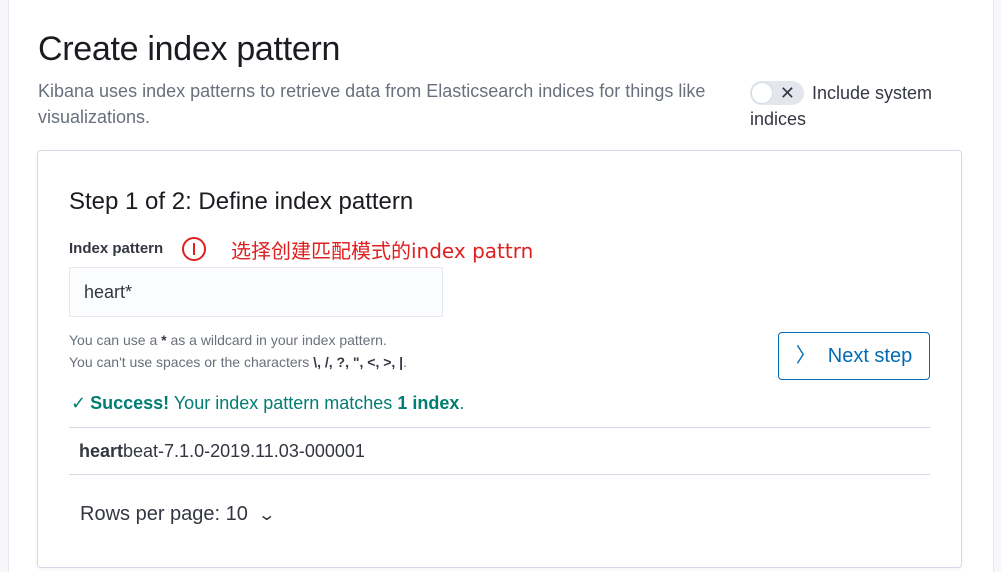 Image resolution: width=1001 pixels, height=572 pixels. What do you see at coordinates (777, 93) in the screenshot?
I see `include-system-indices-switch: ✕` at bounding box center [777, 93].